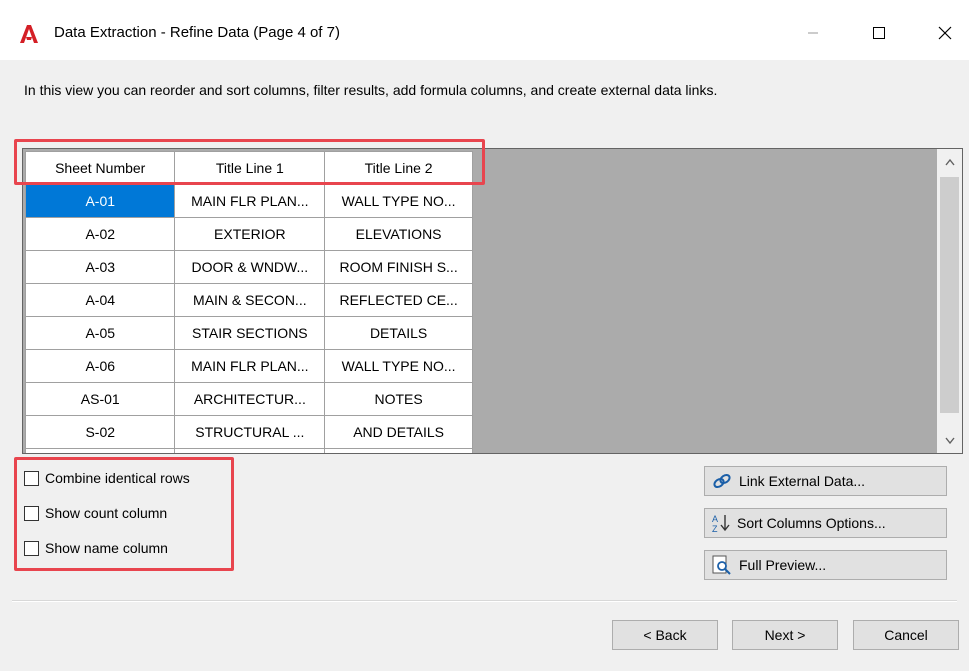 The height and width of the screenshot is (671, 969). I want to click on table-cell: A-01, so click(100, 201).